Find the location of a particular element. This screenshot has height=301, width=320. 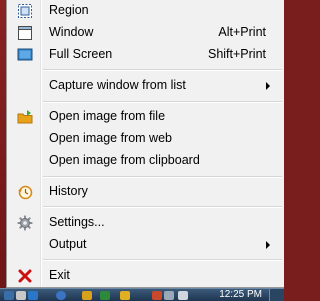

menu-item-full-screen: Full Screen Shift+Print is located at coordinates (145, 55).